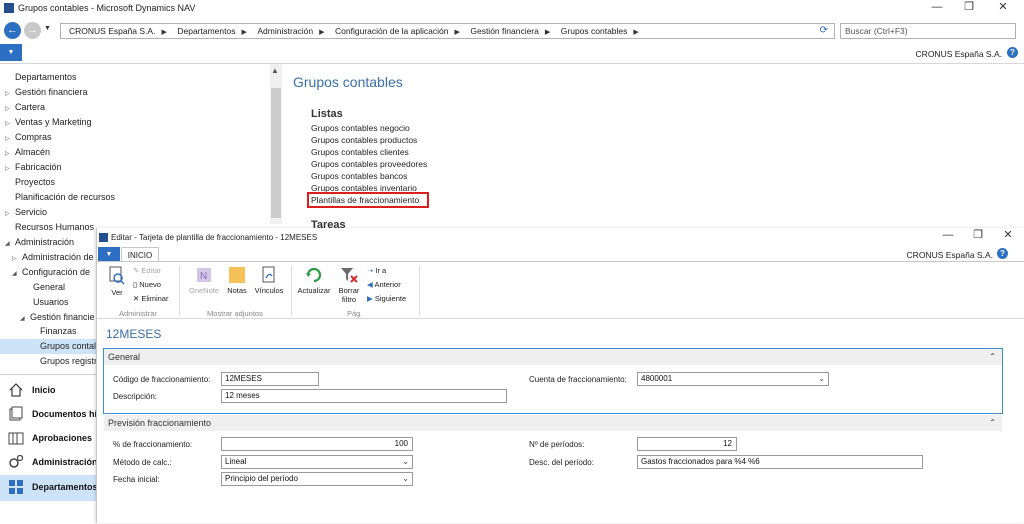  I want to click on nav-button-administracion: Administración, so click(50, 462).